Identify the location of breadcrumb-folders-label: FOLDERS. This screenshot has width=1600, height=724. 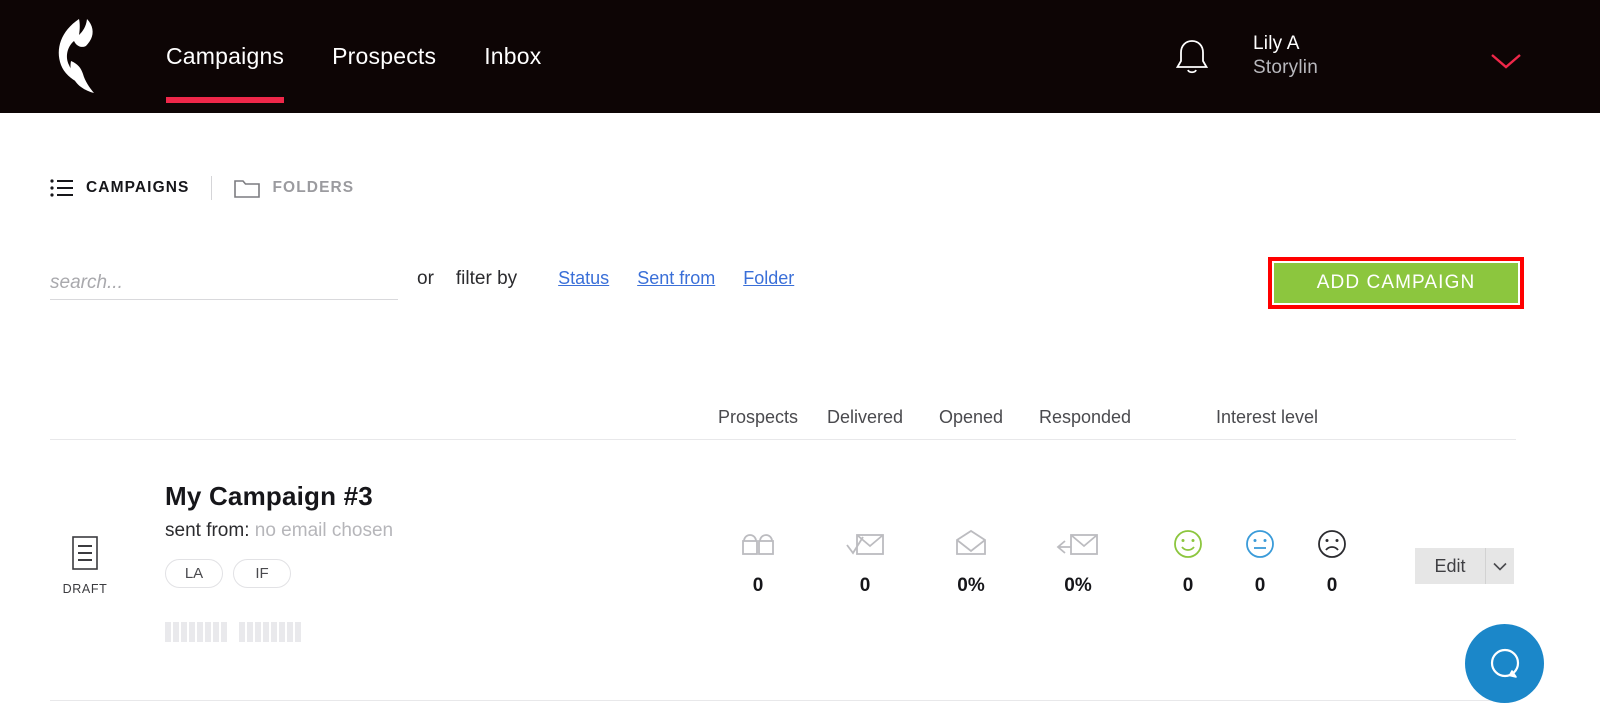
(313, 187).